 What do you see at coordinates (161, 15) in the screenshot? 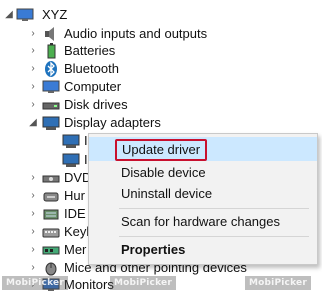
I see `tree-root-xyz: ◢ XYZ` at bounding box center [161, 15].